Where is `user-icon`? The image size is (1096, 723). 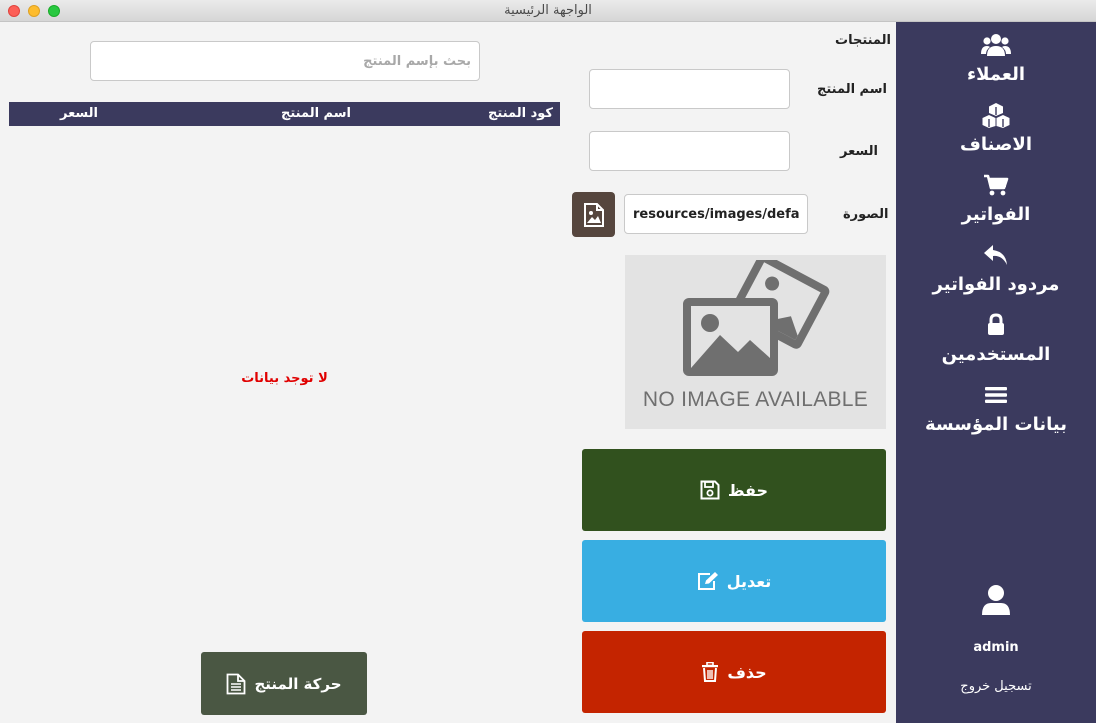
user-icon is located at coordinates (996, 600).